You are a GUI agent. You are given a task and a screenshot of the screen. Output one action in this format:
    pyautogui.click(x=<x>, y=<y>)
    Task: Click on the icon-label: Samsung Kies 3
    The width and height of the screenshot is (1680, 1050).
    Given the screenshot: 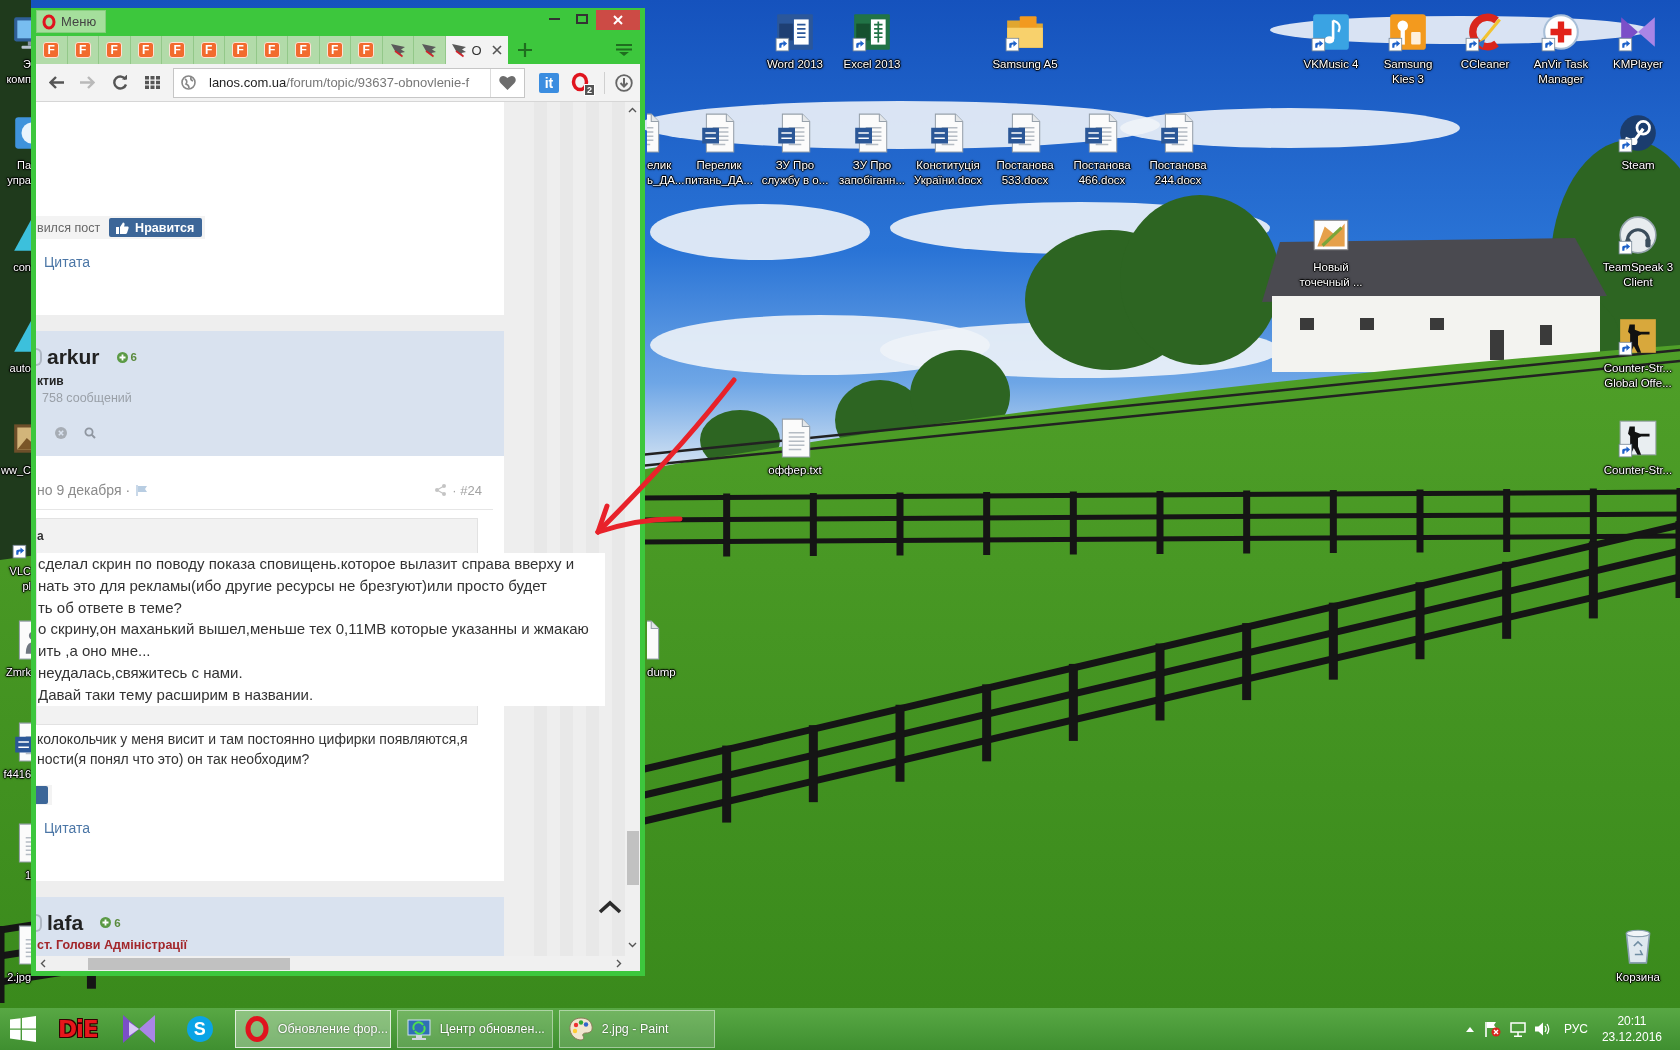 What is the action you would take?
    pyautogui.click(x=1408, y=72)
    